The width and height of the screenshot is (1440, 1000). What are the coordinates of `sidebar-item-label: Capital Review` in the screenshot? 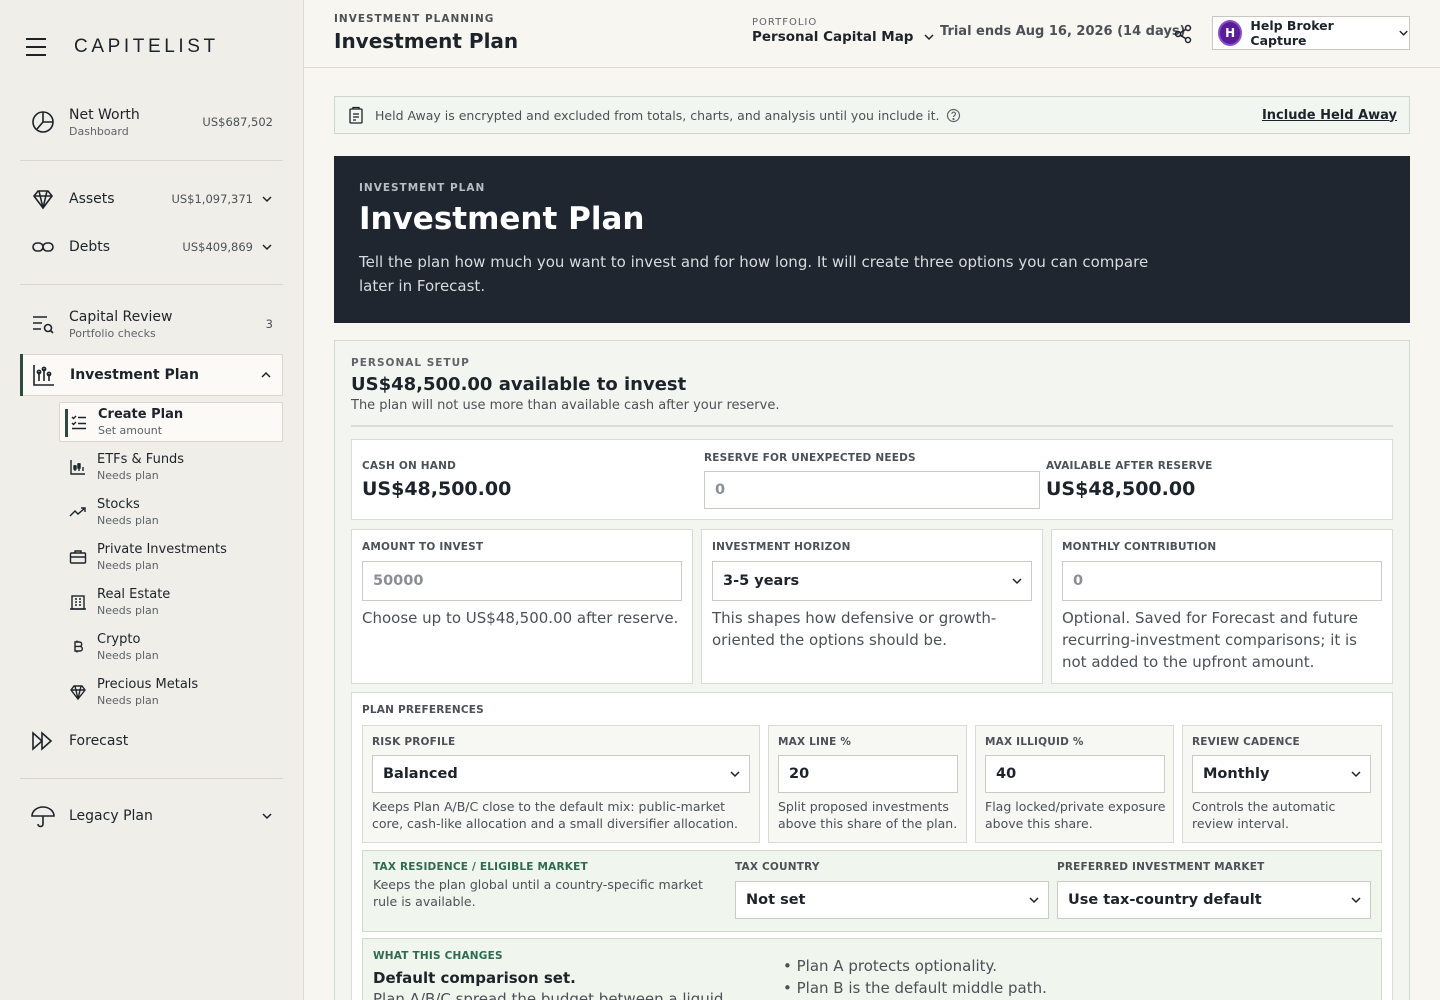 It's located at (121, 316).